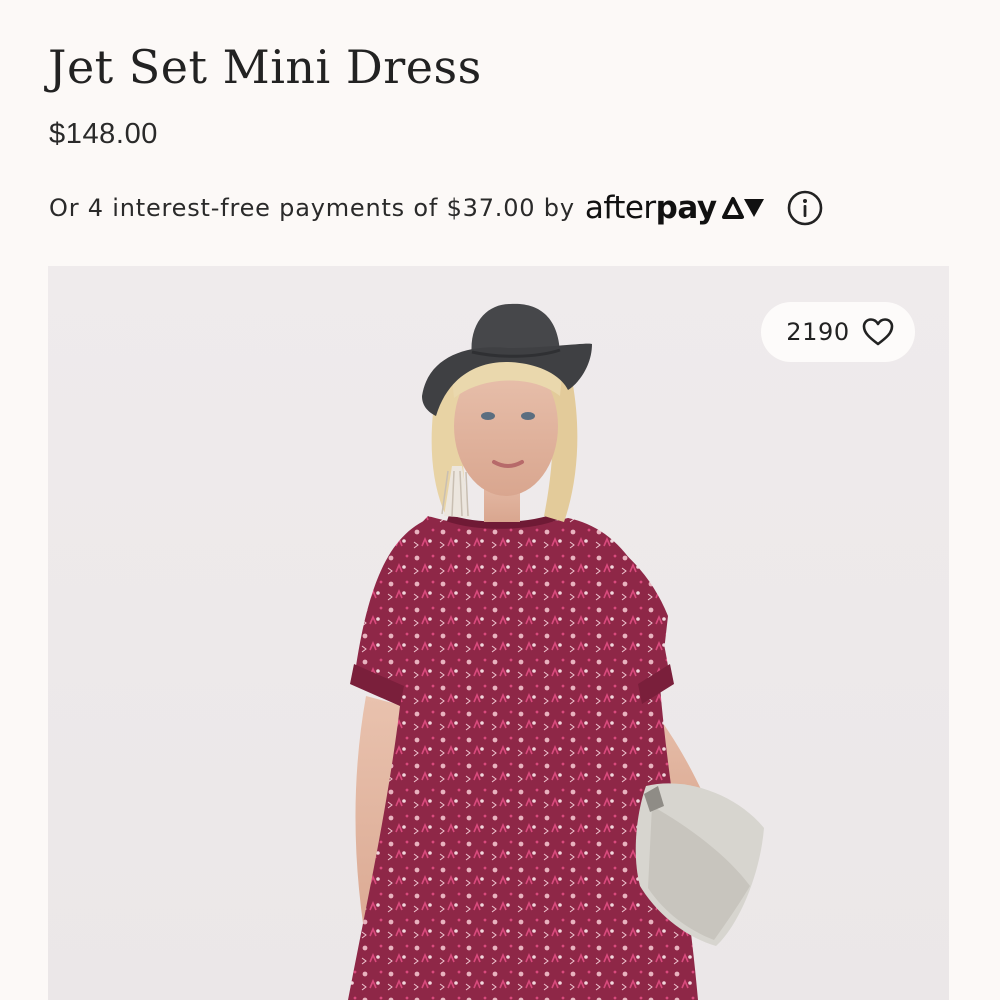 This screenshot has height=1000, width=1000. What do you see at coordinates (805, 208) in the screenshot?
I see `info-icon` at bounding box center [805, 208].